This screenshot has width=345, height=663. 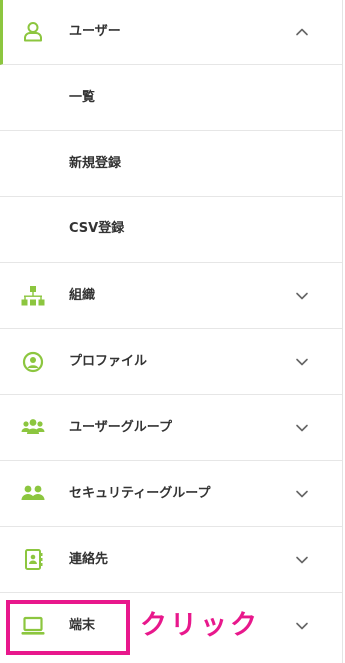 What do you see at coordinates (171, 362) in the screenshot?
I see `menu-item-profile: プロファイル` at bounding box center [171, 362].